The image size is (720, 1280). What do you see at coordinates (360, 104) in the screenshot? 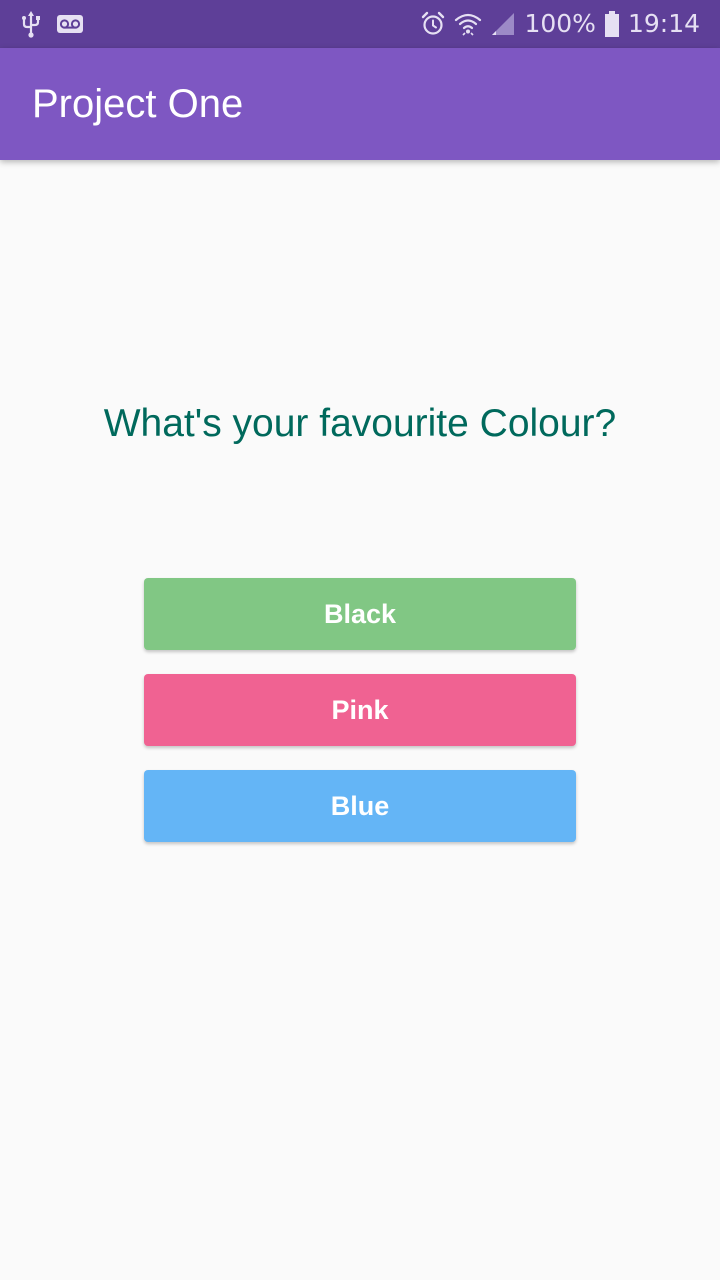
I see `app-bar: Project One` at bounding box center [360, 104].